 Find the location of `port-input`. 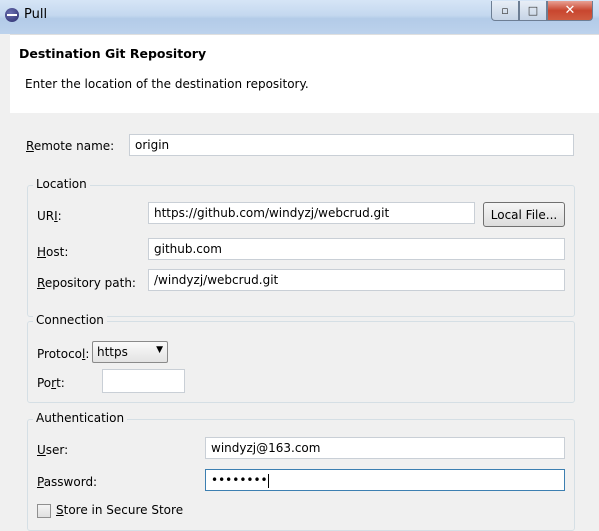

port-input is located at coordinates (143, 381).